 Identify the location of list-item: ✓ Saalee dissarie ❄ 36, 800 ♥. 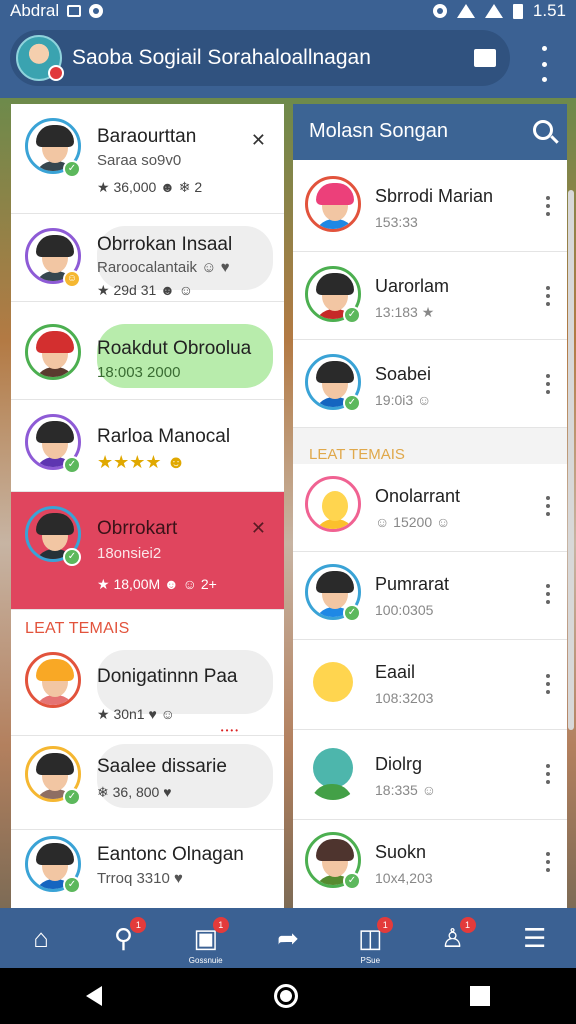
(147, 783).